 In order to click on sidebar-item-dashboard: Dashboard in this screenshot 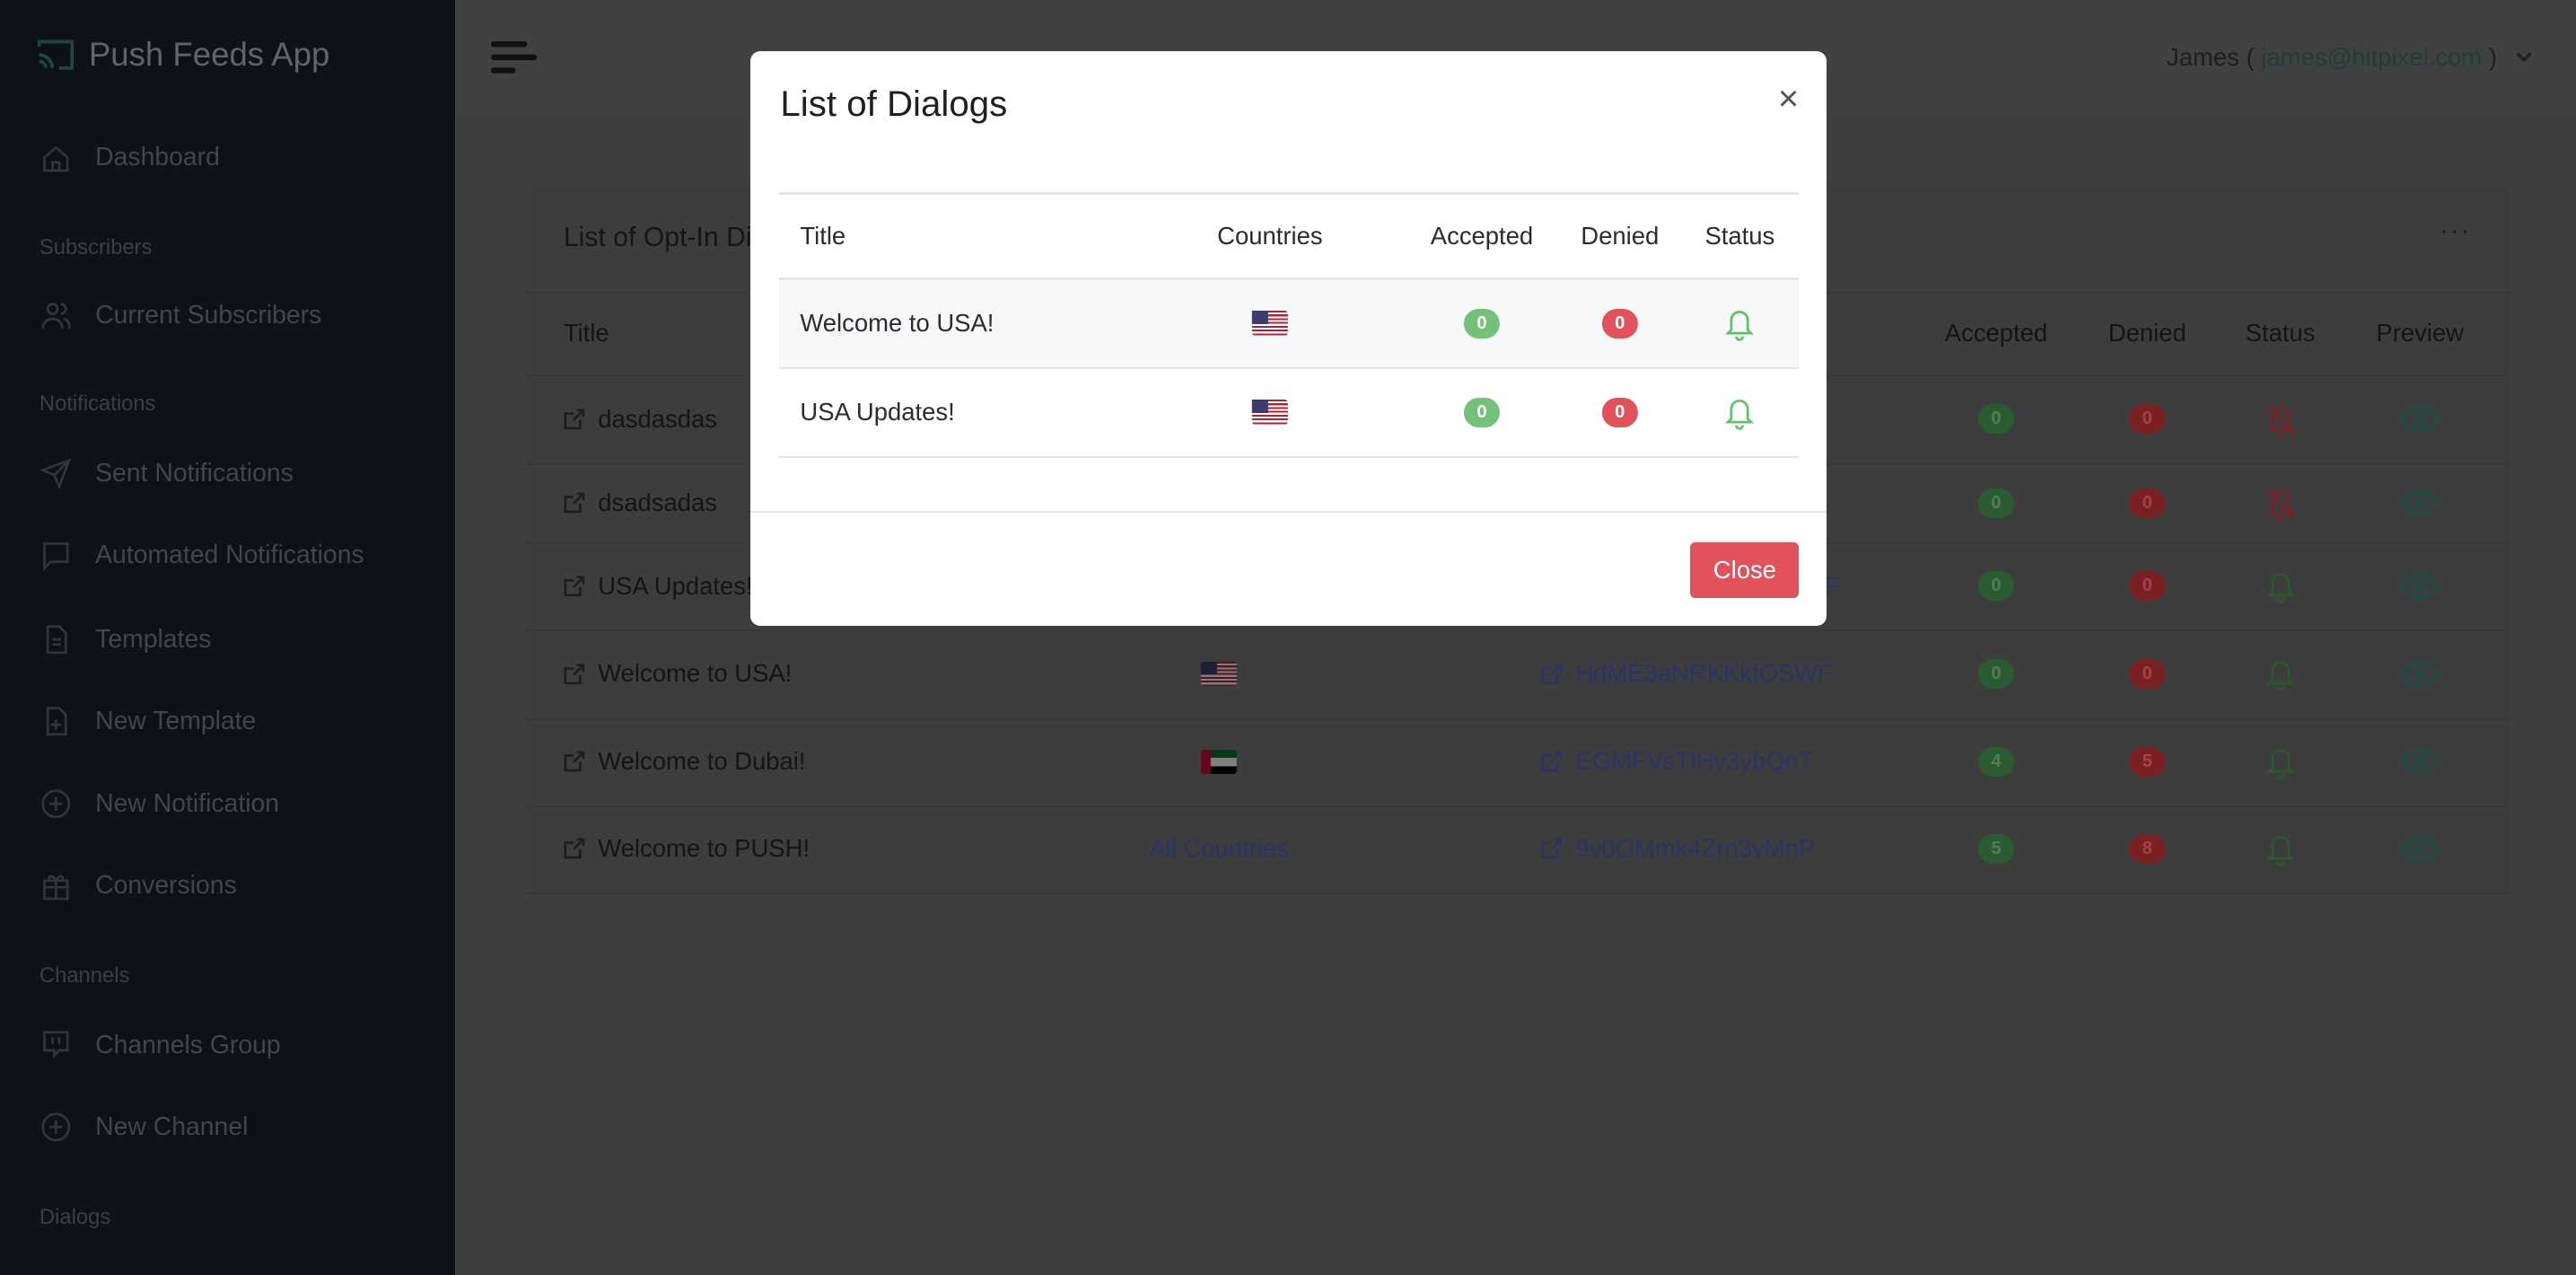, I will do `click(129, 157)`.